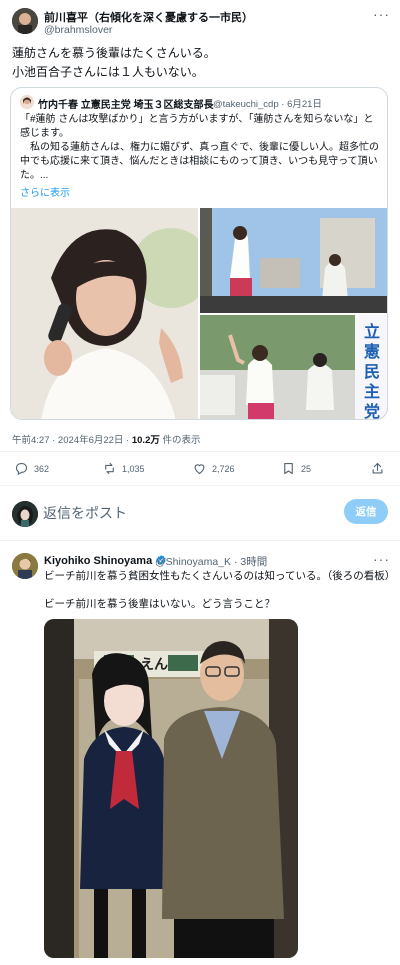  I want to click on bookmark-action: 25, so click(296, 468).